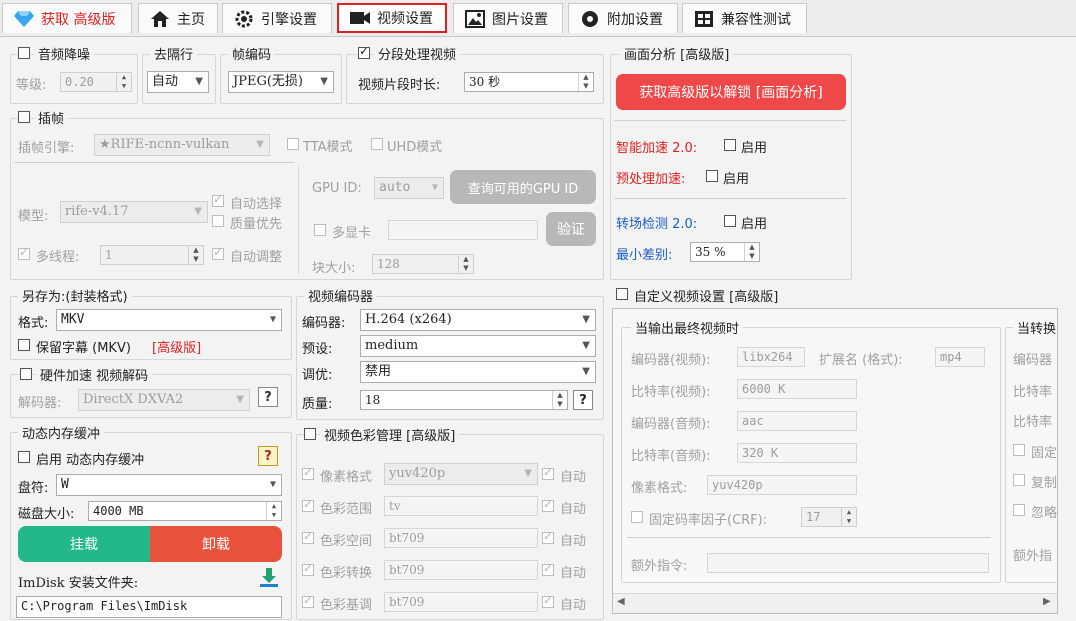 Image resolution: width=1076 pixels, height=621 pixels. What do you see at coordinates (548, 568) in the screenshot?
I see `color-transfer-auto-checkbox` at bounding box center [548, 568].